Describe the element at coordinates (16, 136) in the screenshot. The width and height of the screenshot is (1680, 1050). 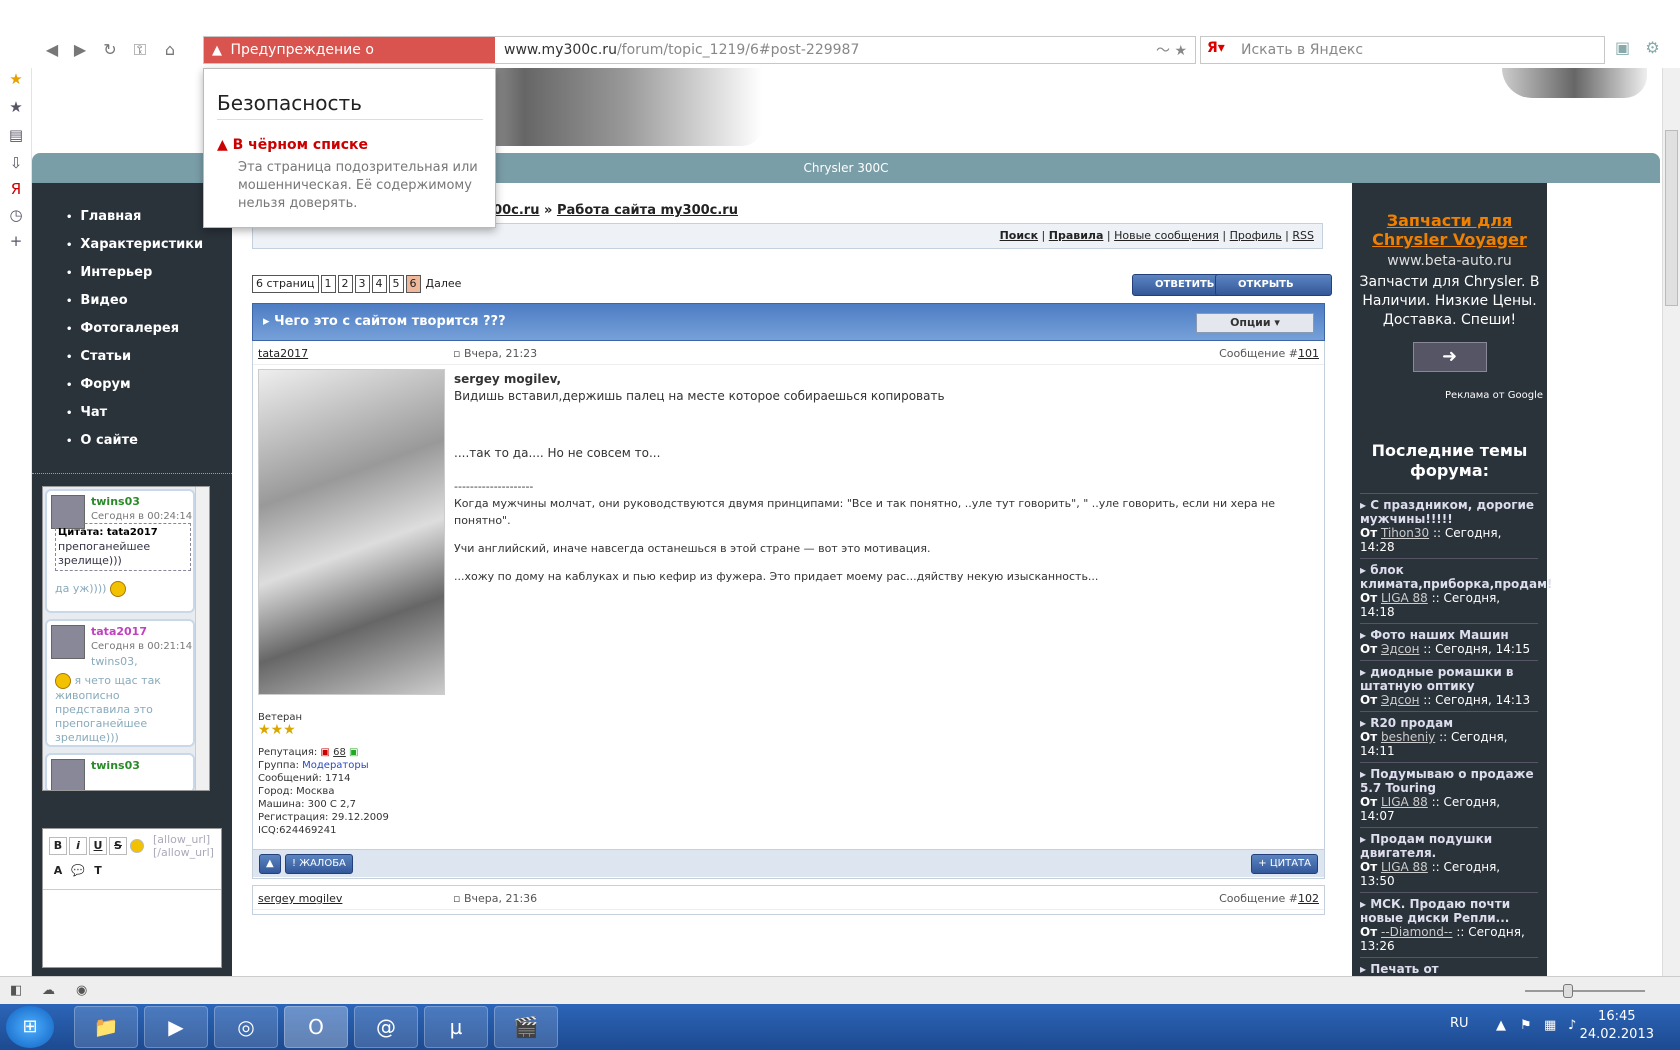
I see `notes-icon: ▤` at that location.